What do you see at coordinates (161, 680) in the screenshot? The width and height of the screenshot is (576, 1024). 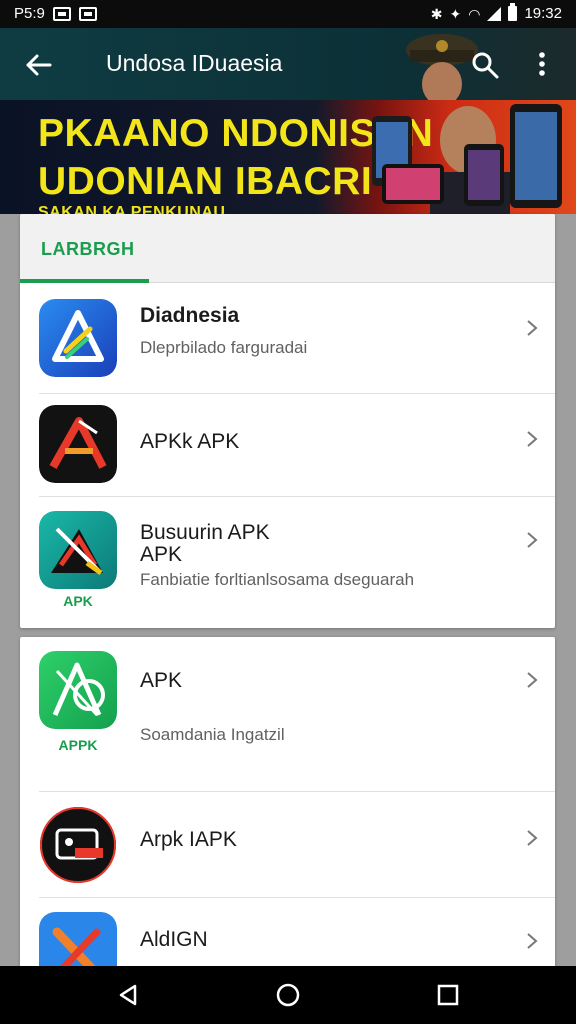 I see `item-title: APK` at bounding box center [161, 680].